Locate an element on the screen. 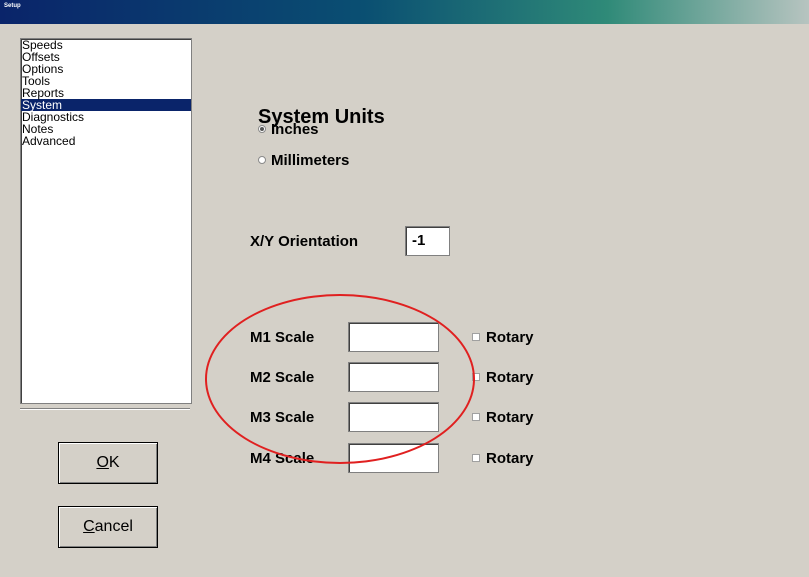 The height and width of the screenshot is (577, 809). millimeters-label: Millimeters is located at coordinates (310, 160).